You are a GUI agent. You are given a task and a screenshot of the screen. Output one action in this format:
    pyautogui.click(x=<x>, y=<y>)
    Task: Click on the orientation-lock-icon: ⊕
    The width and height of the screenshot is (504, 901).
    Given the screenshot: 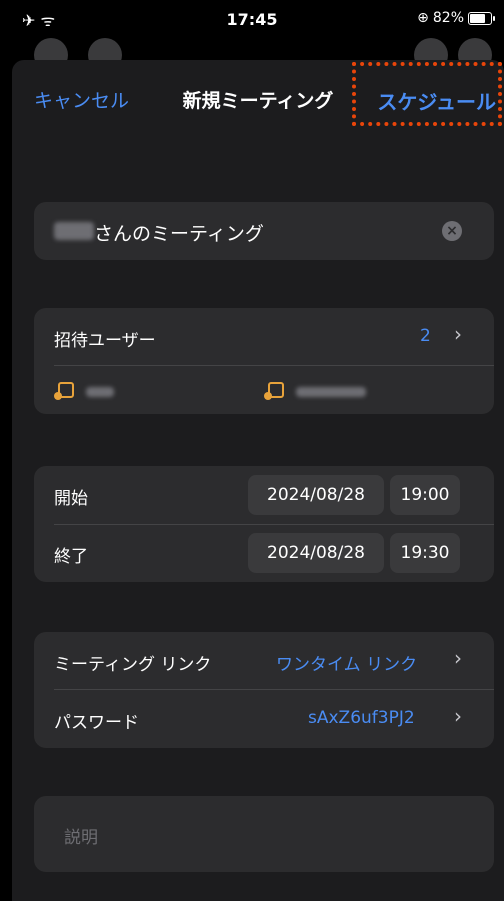 What is the action you would take?
    pyautogui.click(x=423, y=18)
    